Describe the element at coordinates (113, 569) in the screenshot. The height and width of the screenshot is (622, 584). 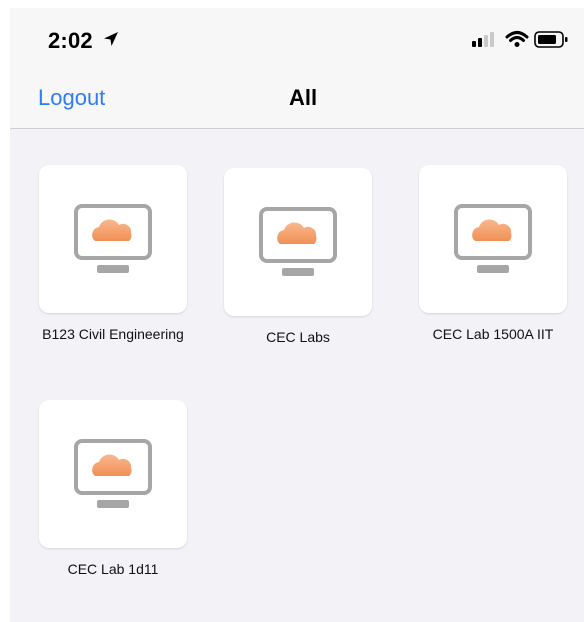
I see `desktop-label: CEC Lab 1d11` at that location.